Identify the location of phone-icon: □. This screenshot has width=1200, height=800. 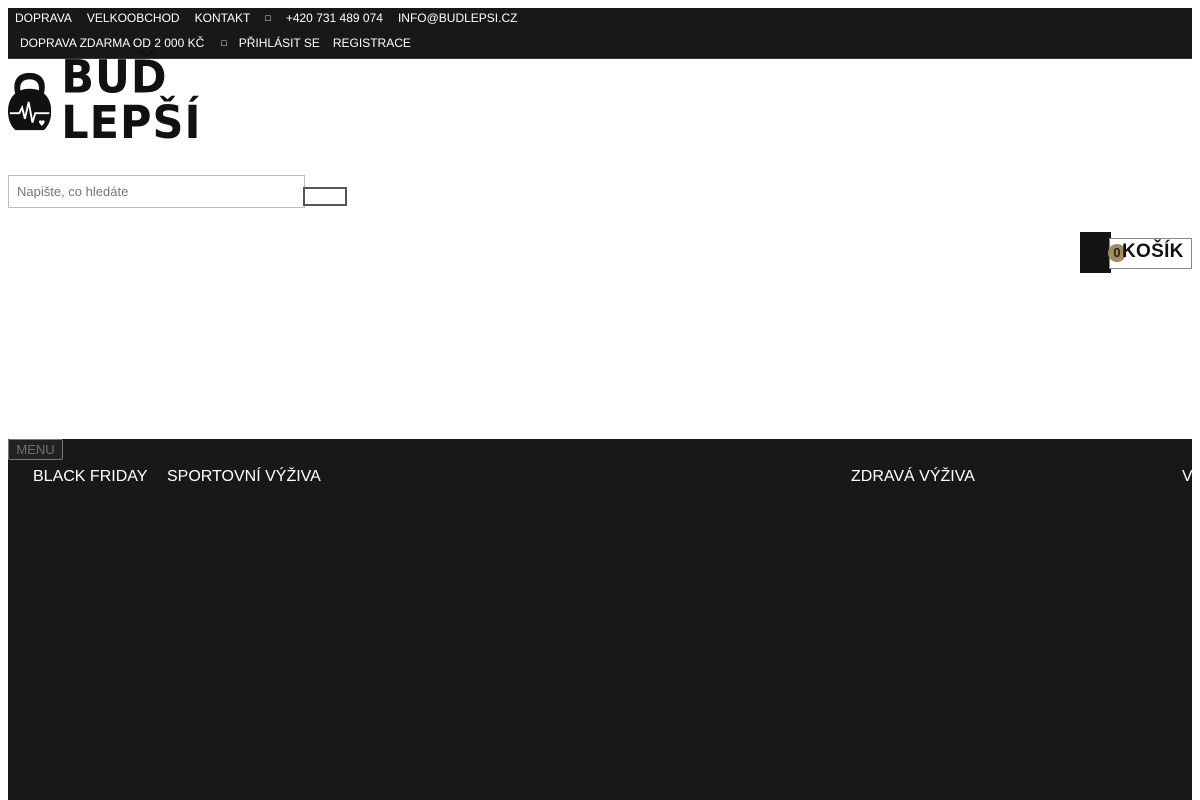
(268, 18).